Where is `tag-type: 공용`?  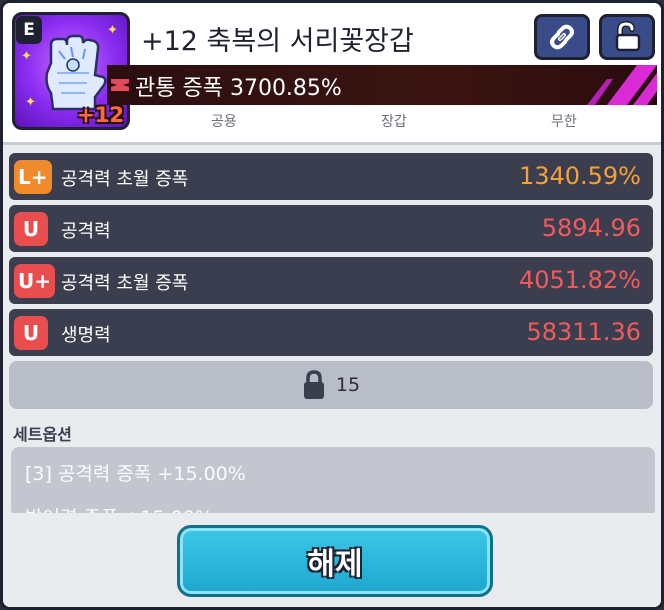 tag-type: 공용 is located at coordinates (224, 122).